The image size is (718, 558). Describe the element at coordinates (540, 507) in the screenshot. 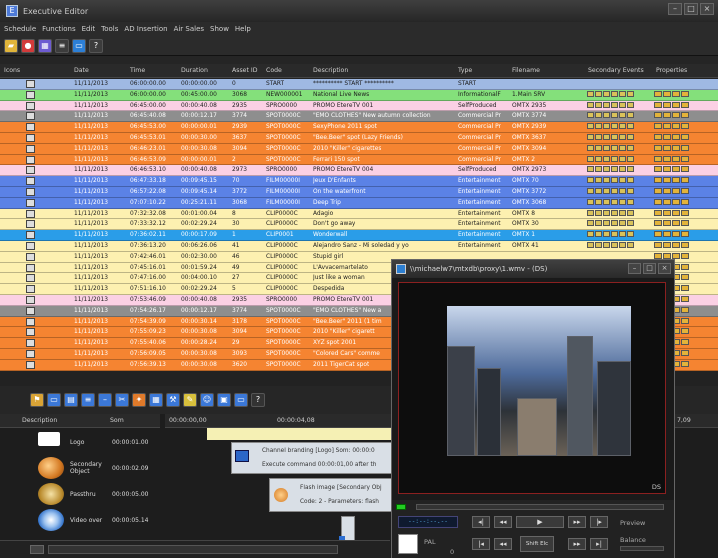

I see `seek-bar` at that location.